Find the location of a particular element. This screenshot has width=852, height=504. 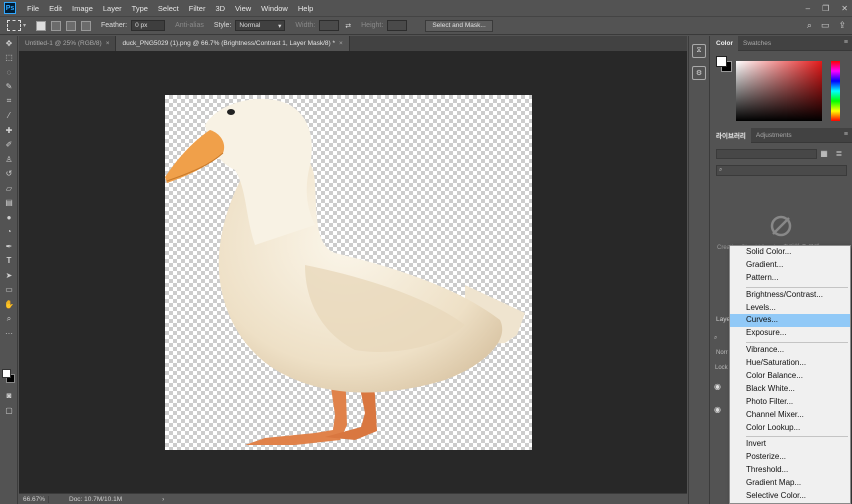

add-selection-button is located at coordinates (56, 25).